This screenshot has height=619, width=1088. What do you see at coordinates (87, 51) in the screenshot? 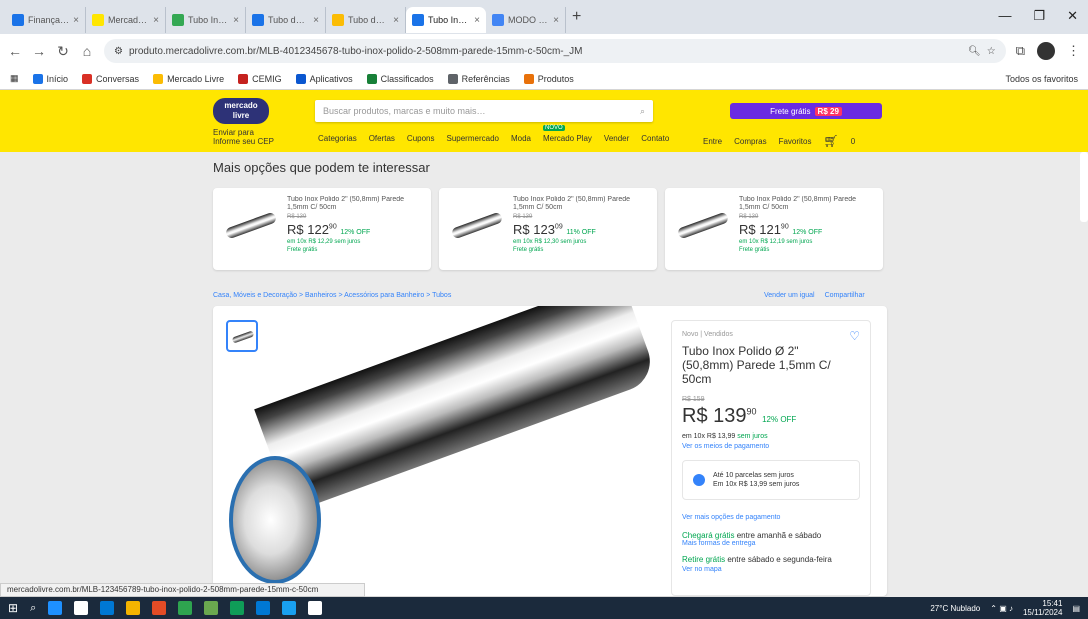
I see `home-icon: ⌂` at bounding box center [87, 51].